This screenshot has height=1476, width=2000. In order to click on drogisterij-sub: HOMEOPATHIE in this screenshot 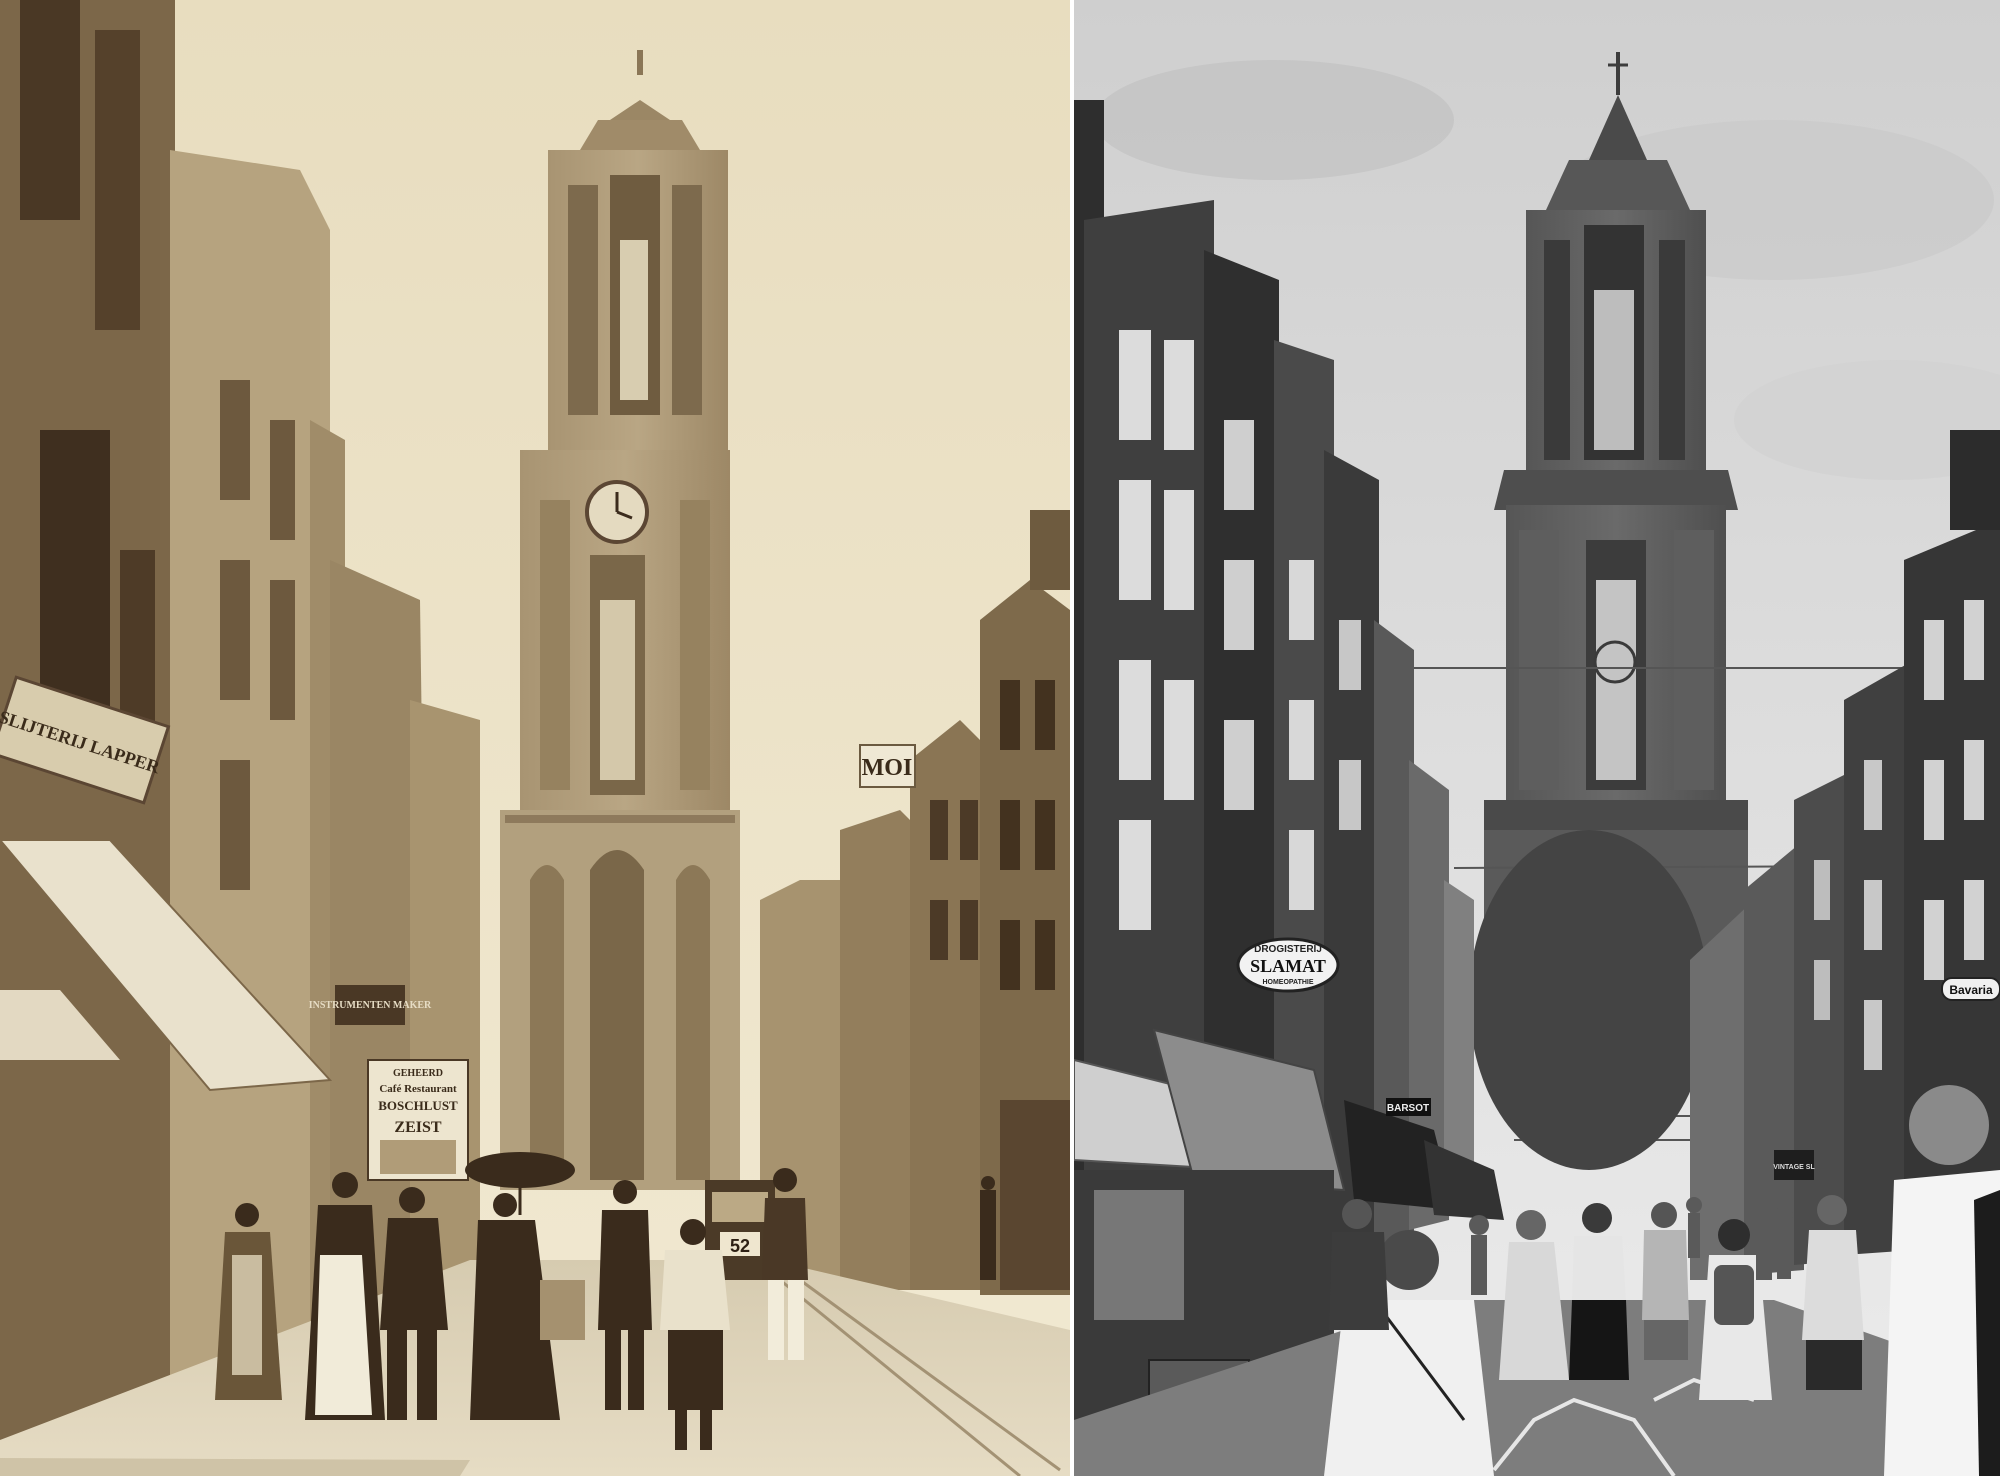, I will do `click(1287, 982)`.